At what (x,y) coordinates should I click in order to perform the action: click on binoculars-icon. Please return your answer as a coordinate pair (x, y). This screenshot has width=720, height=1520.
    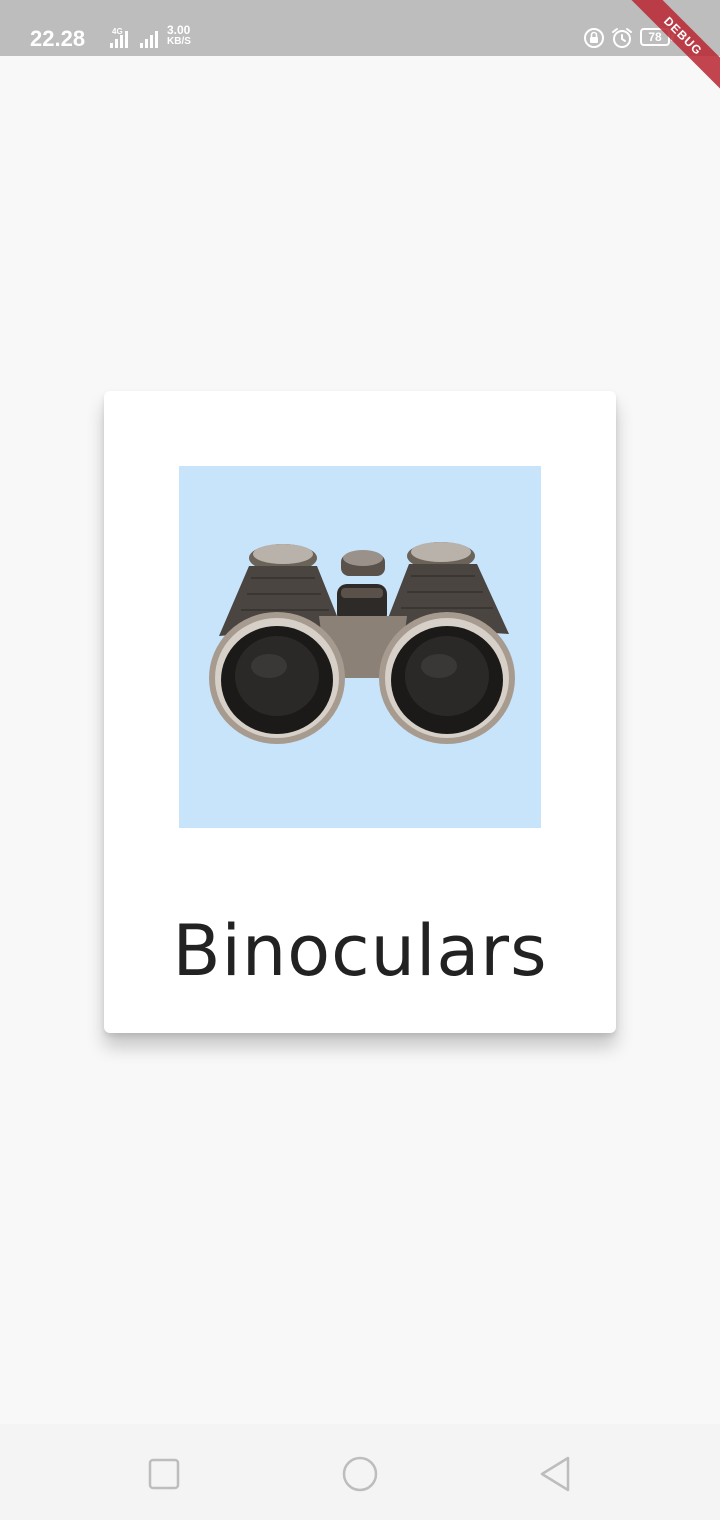
    Looking at the image, I should click on (362, 643).